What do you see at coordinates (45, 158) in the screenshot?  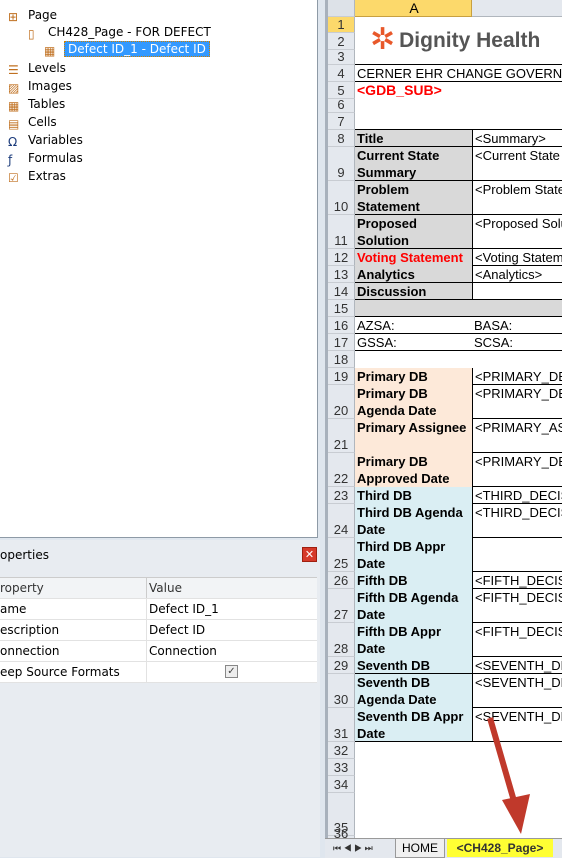 I see `tree-item: ƒ Formulas` at bounding box center [45, 158].